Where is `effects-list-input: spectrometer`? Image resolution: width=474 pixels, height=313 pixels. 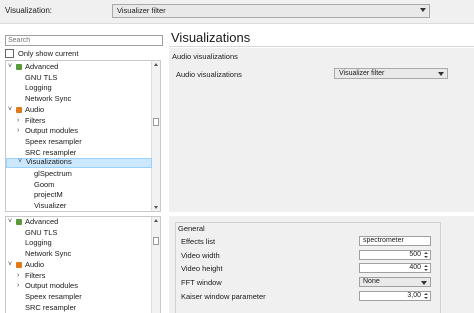
effects-list-input: spectrometer is located at coordinates (395, 241).